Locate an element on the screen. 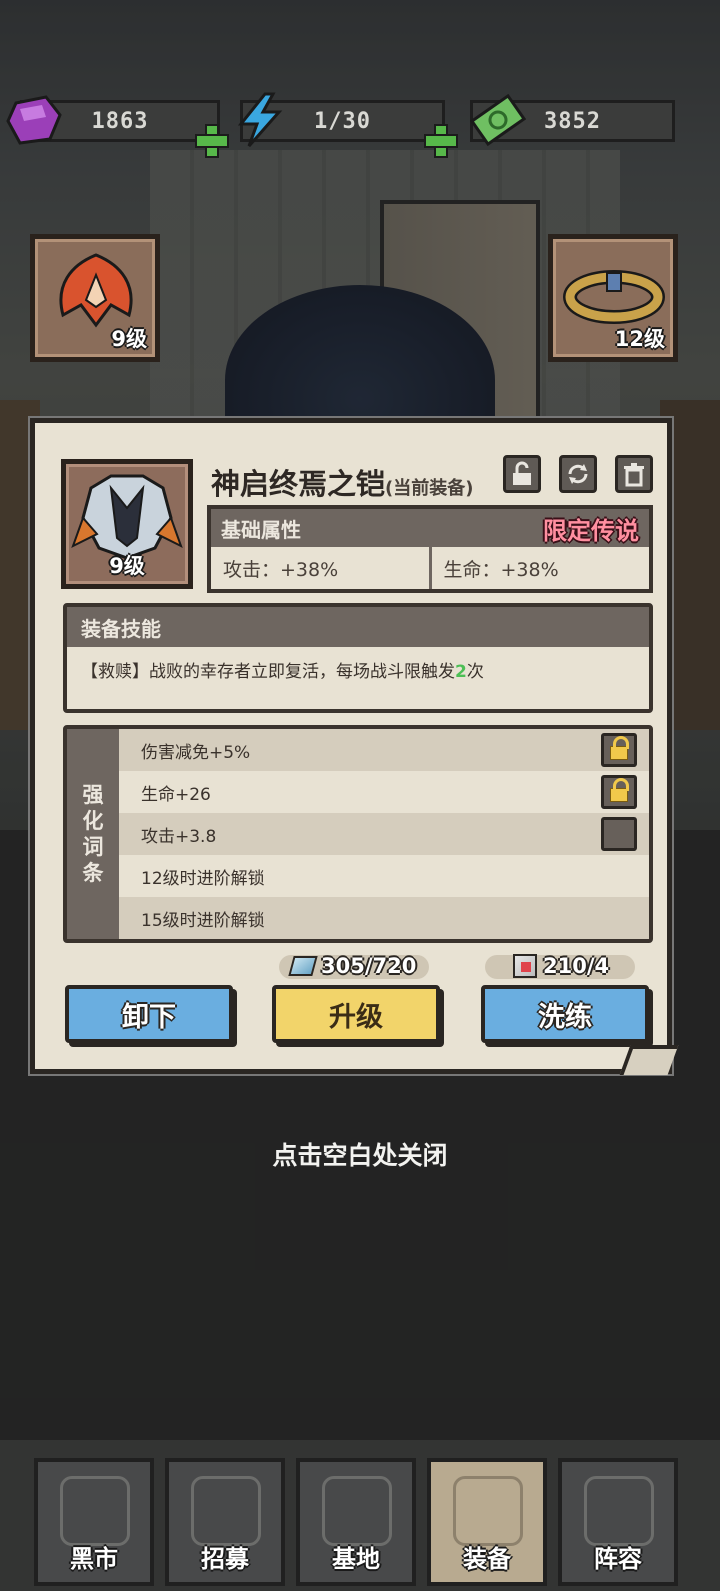  crystal-icon is located at coordinates (303, 966).